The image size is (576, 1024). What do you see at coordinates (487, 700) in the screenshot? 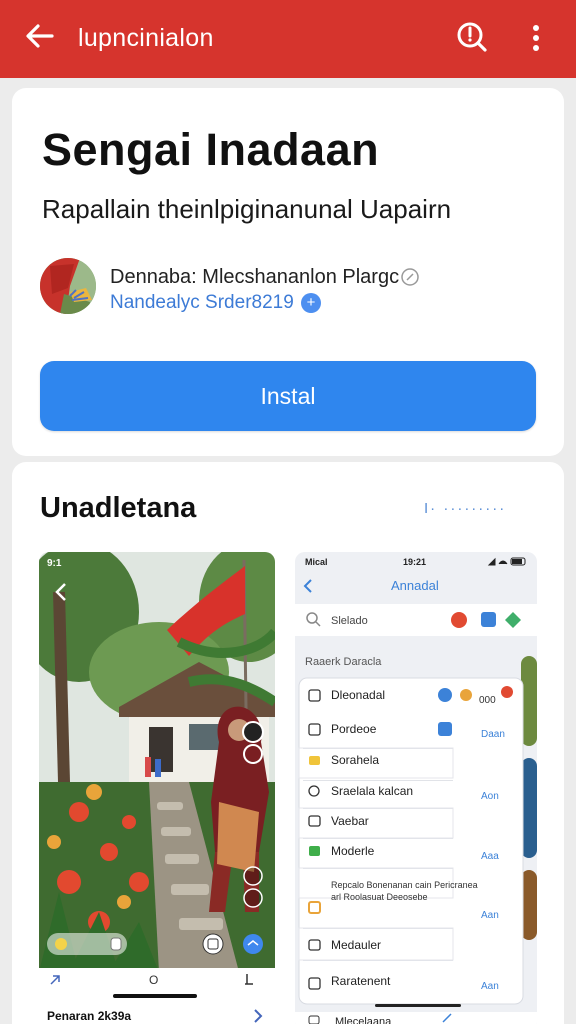
I see `menu-item-badge: 000` at bounding box center [487, 700].